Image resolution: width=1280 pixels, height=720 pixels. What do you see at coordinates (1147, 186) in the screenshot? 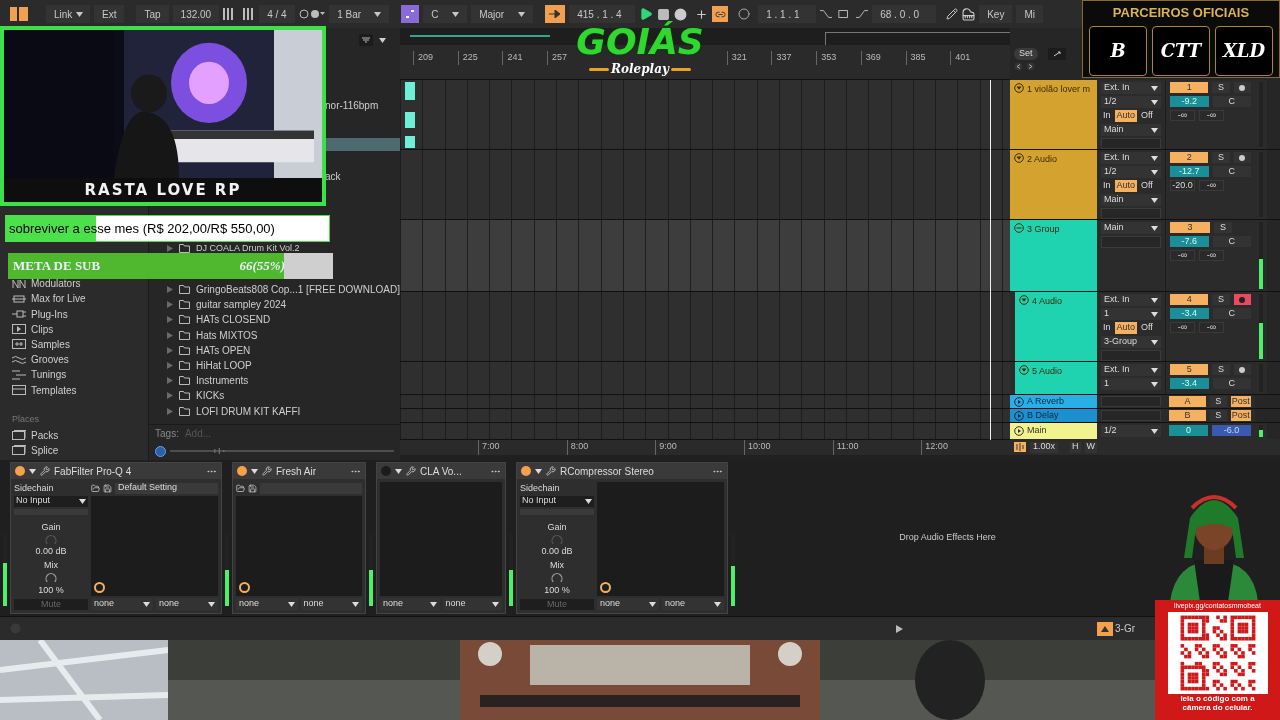
I see `monitor-button: Off` at bounding box center [1147, 186].